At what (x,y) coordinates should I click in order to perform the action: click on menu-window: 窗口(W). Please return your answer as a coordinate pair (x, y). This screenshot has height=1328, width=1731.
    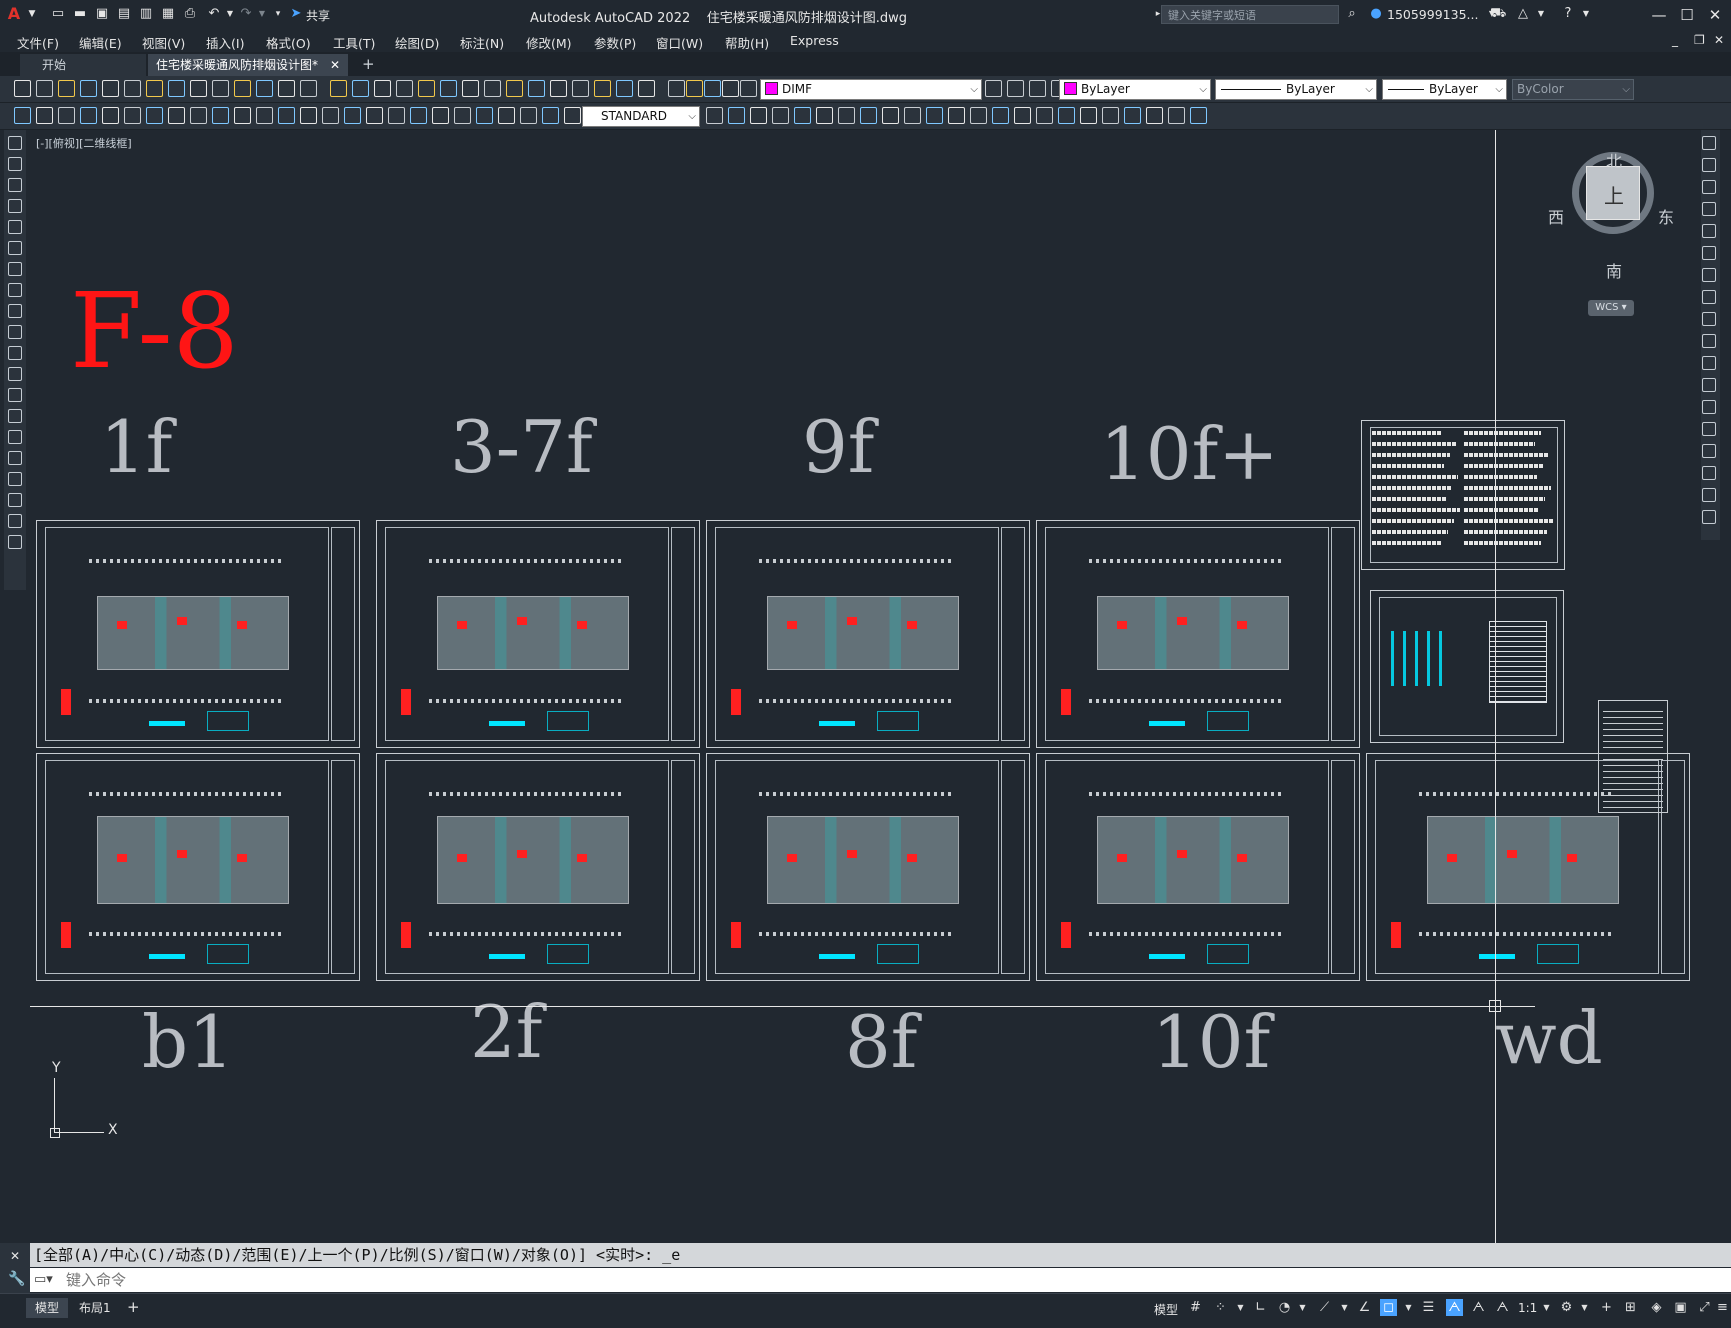
    Looking at the image, I should click on (679, 42).